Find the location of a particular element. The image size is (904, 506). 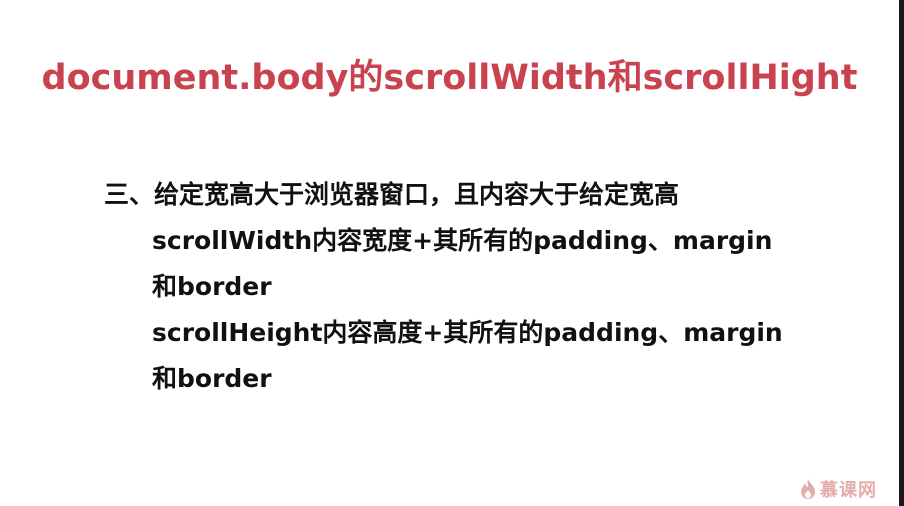

scroll-width-line: scrollWidth内容宽度+其所有的padding、margin is located at coordinates (462, 240).